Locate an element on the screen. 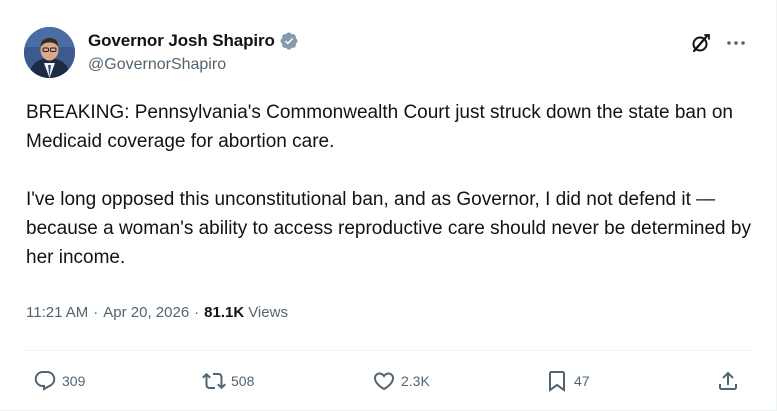  avatar-image is located at coordinates (49, 52).